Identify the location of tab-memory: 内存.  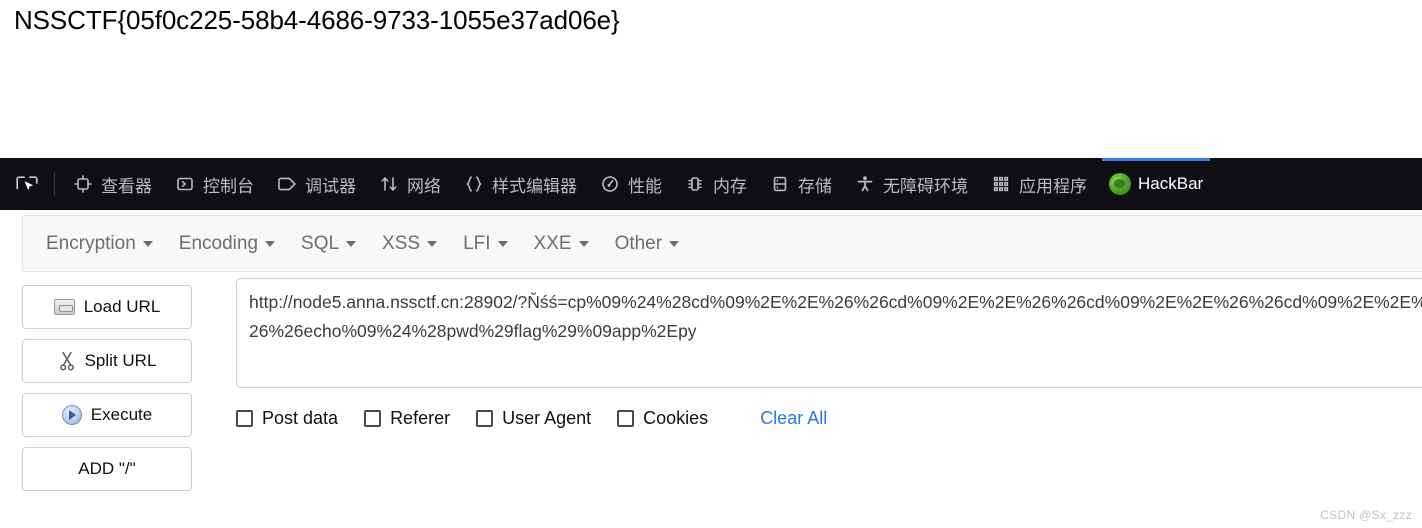
(715, 184).